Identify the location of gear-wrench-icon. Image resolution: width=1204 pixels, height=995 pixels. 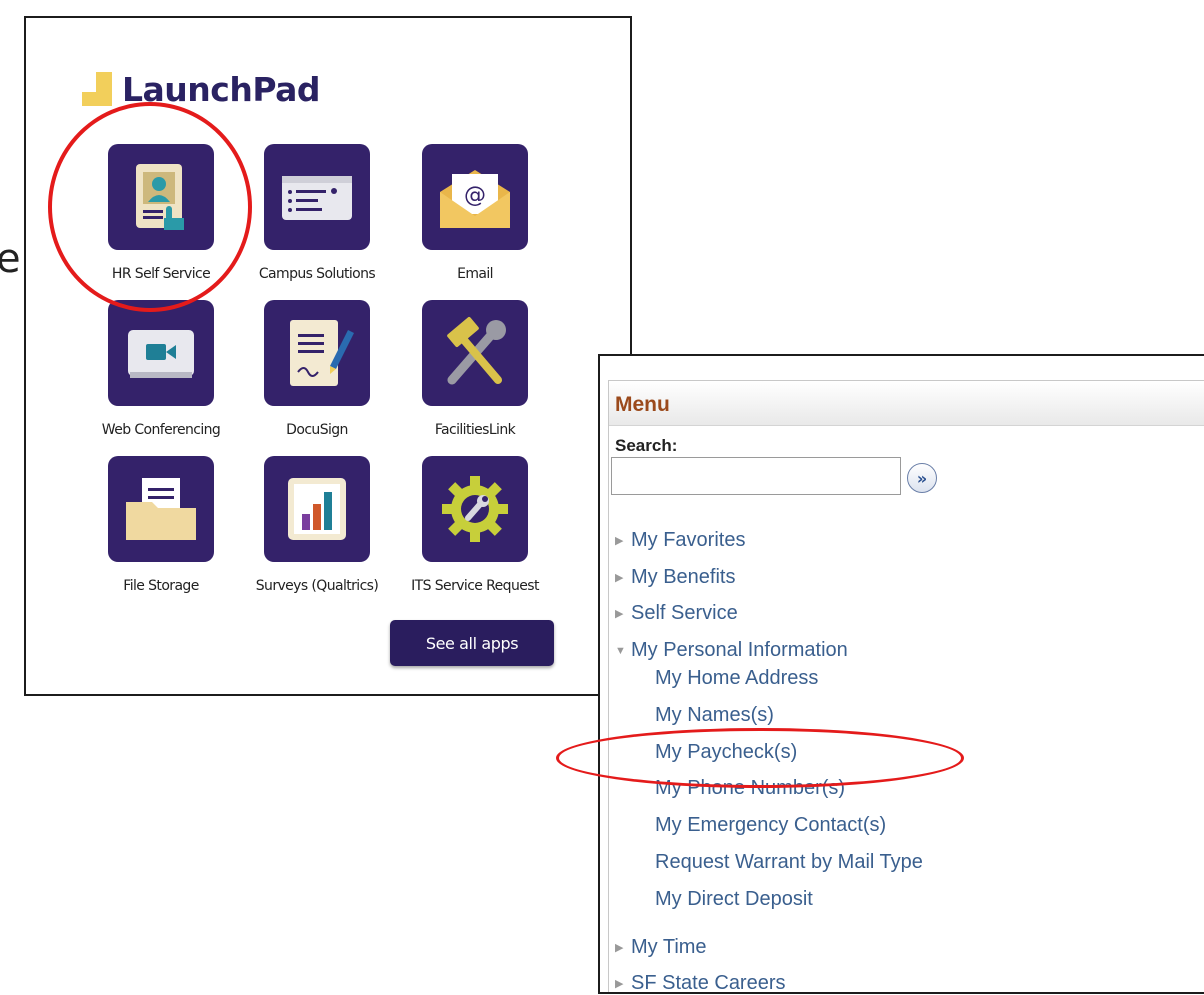
(475, 509).